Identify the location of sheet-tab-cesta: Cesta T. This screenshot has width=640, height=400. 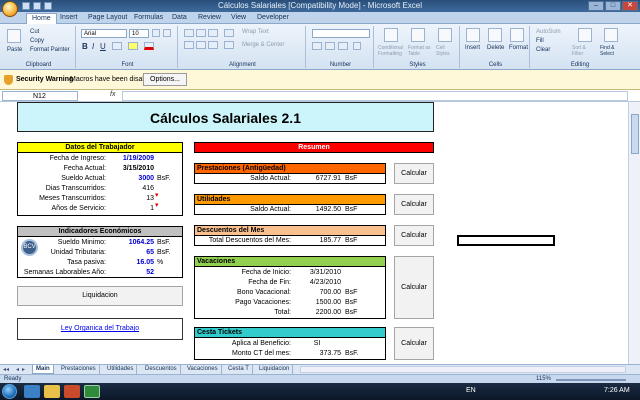
(239, 369).